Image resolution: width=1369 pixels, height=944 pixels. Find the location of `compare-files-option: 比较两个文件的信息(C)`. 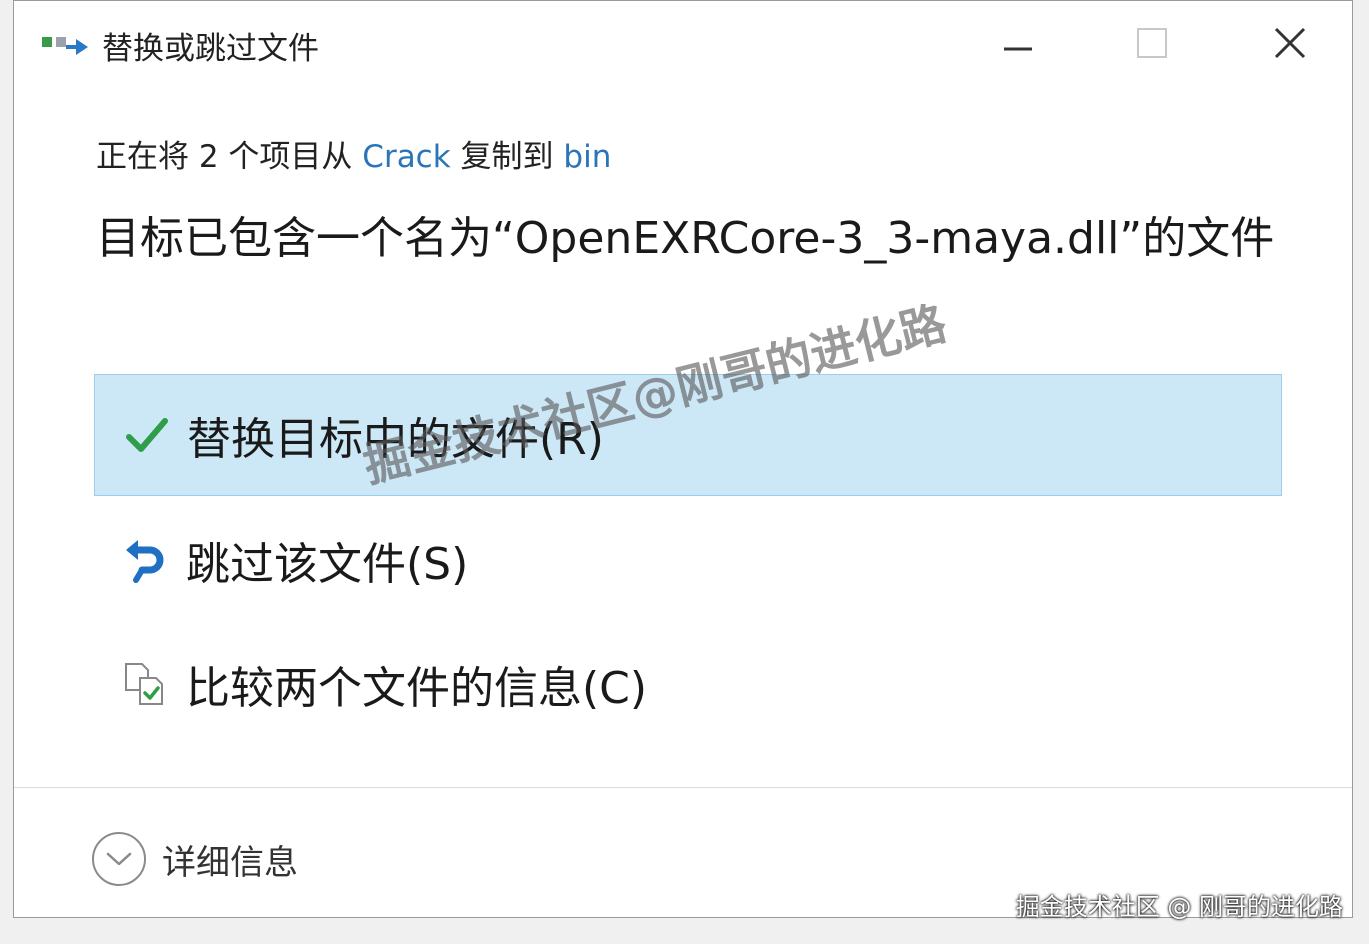

compare-files-option: 比较两个文件的信息(C) is located at coordinates (688, 684).